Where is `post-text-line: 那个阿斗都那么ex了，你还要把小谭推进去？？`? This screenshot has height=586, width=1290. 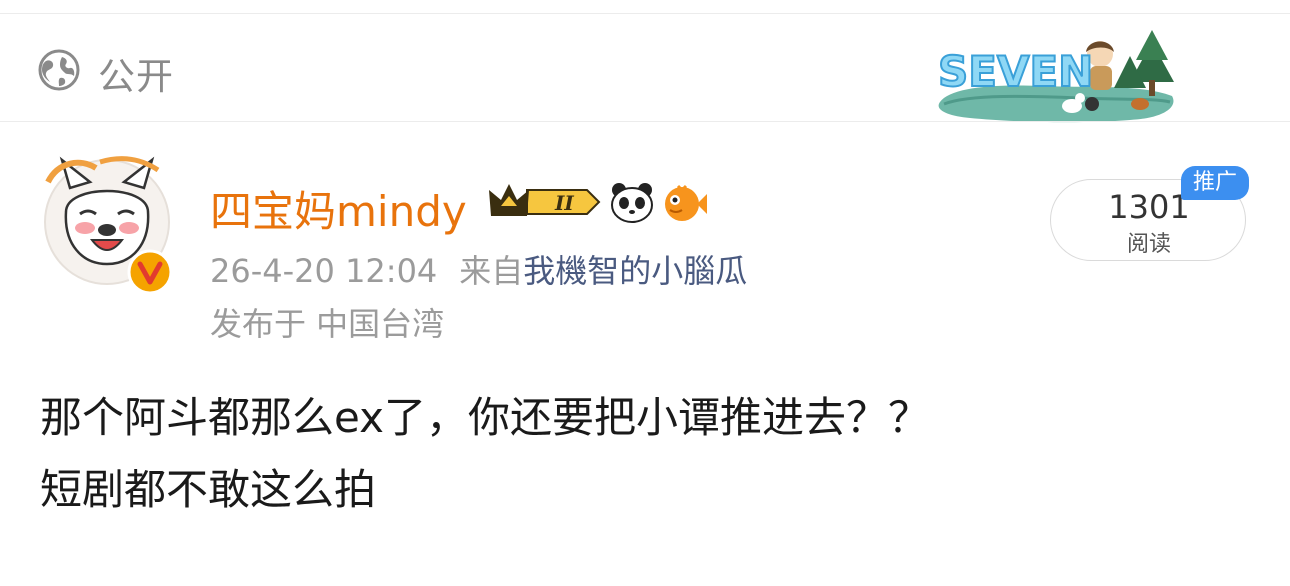 post-text-line: 那个阿斗都那么ex了，你还要把小谭推进去？？ is located at coordinates (485, 417).